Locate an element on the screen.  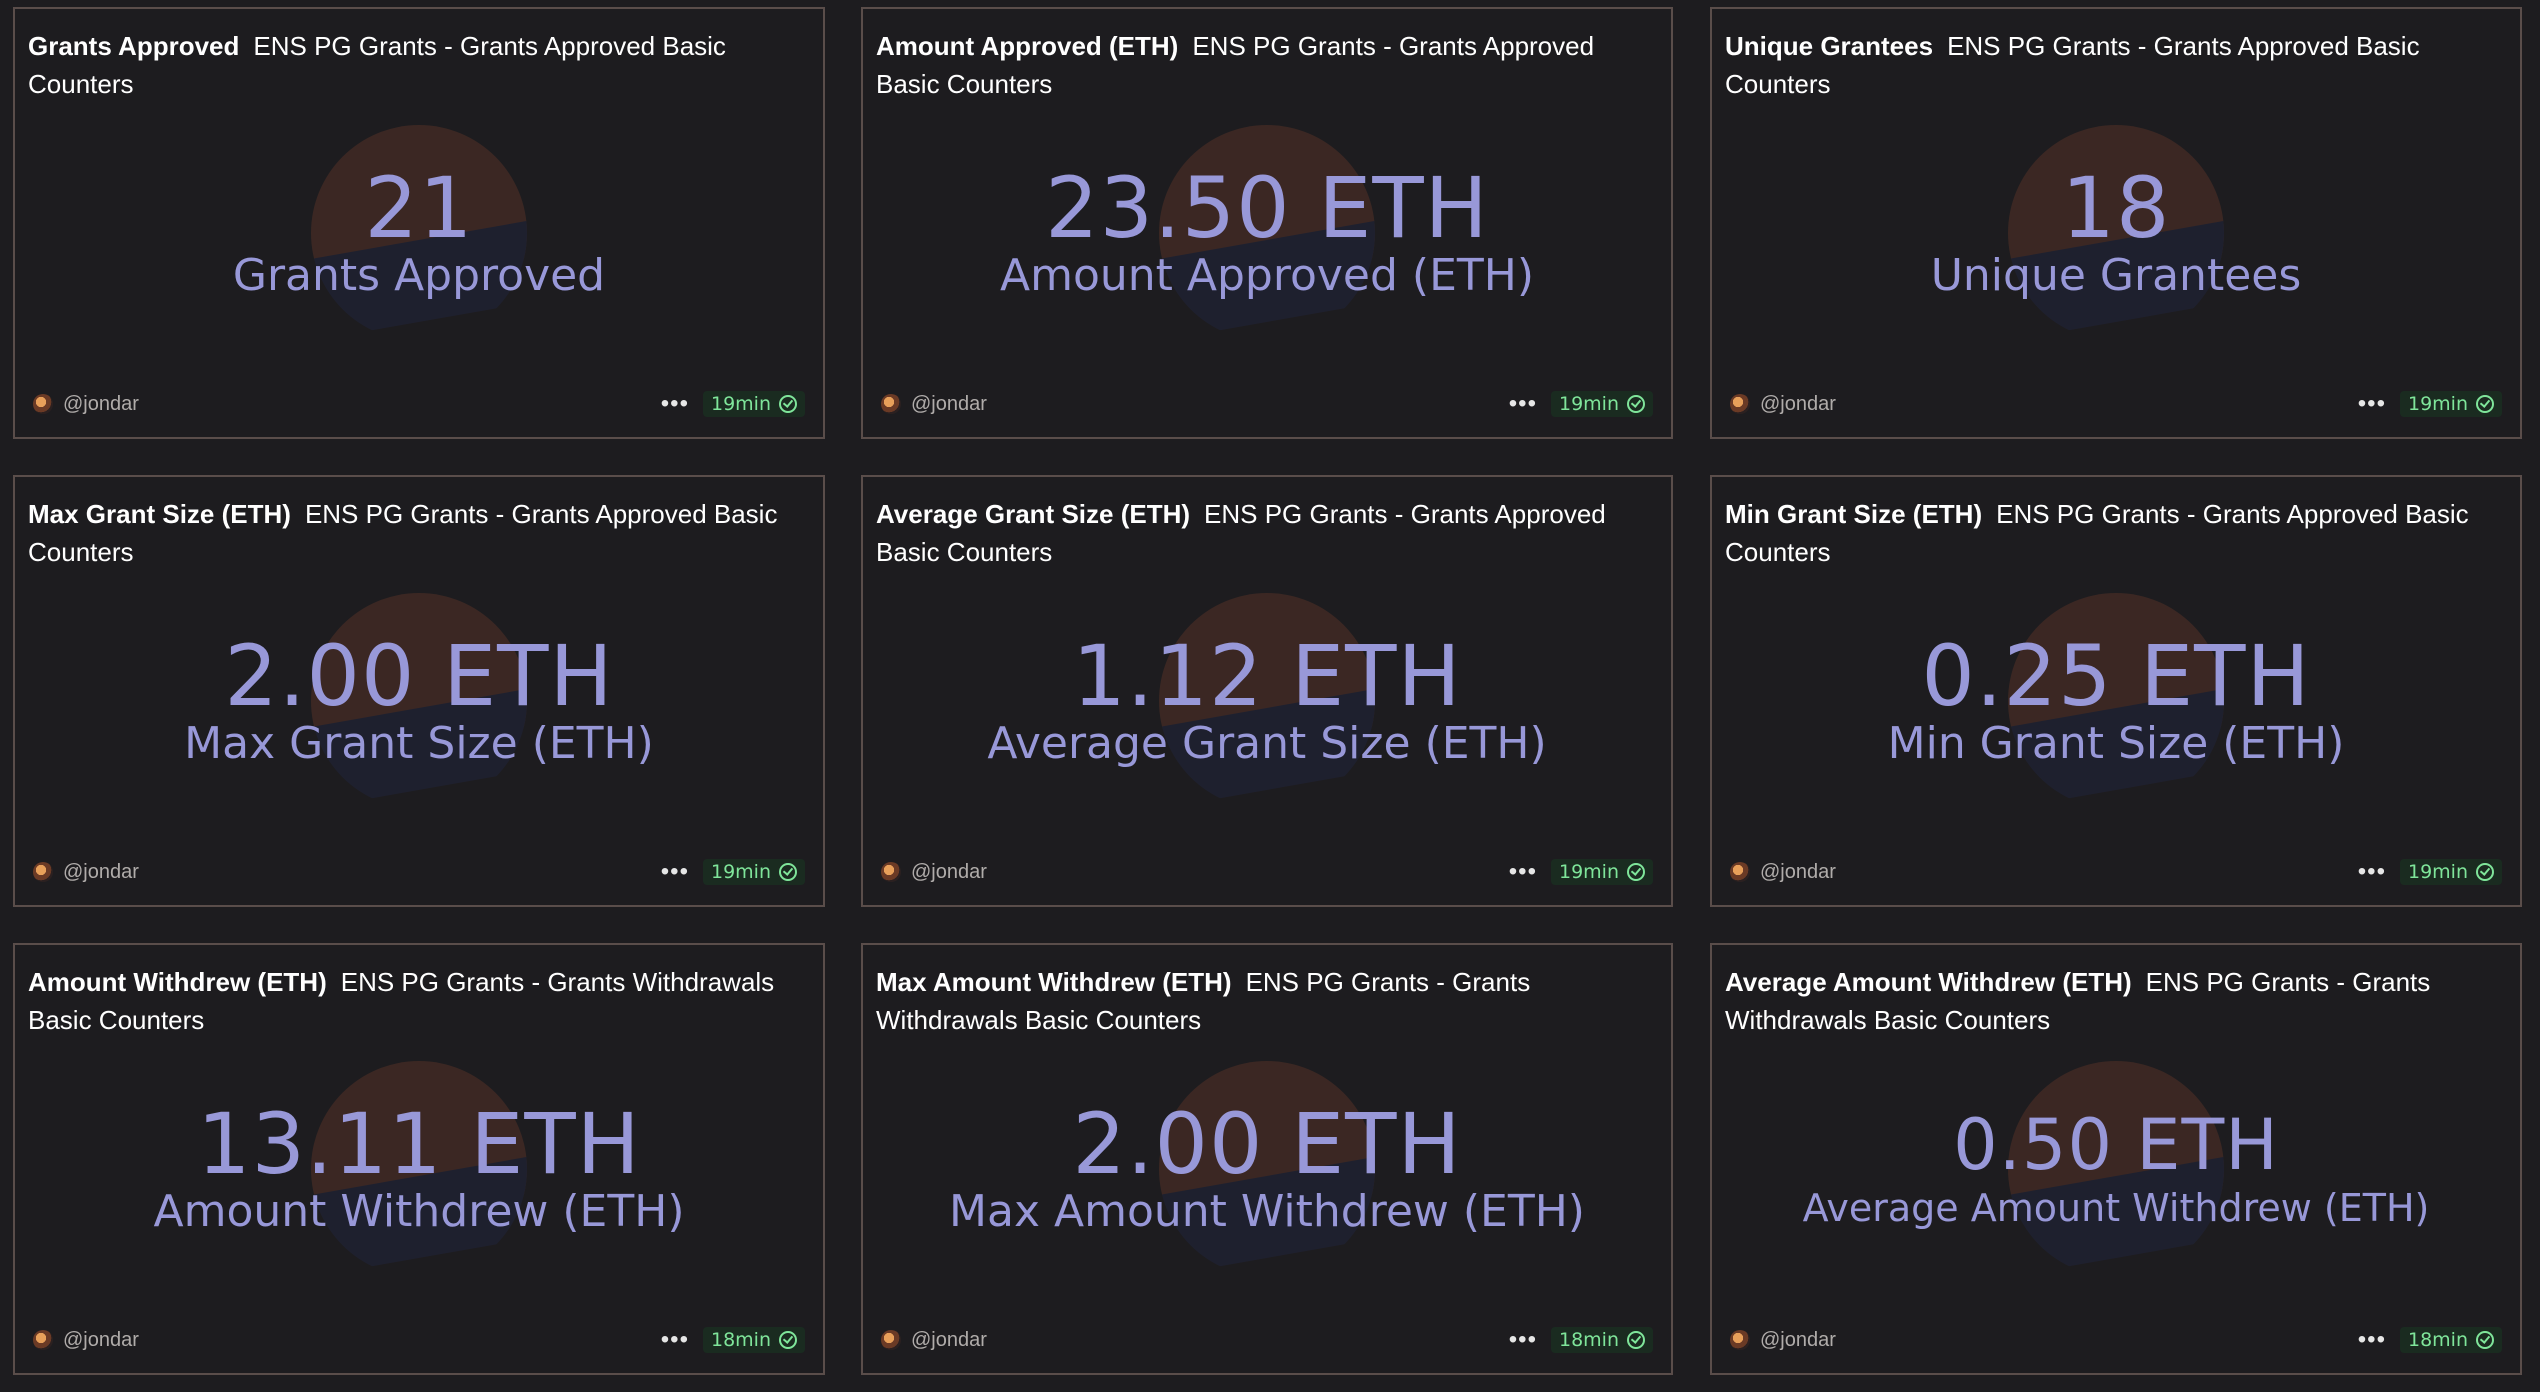
card-body: 13.11 ETH Amount Withdrew (ETH) is located at coordinates (419, 1169).